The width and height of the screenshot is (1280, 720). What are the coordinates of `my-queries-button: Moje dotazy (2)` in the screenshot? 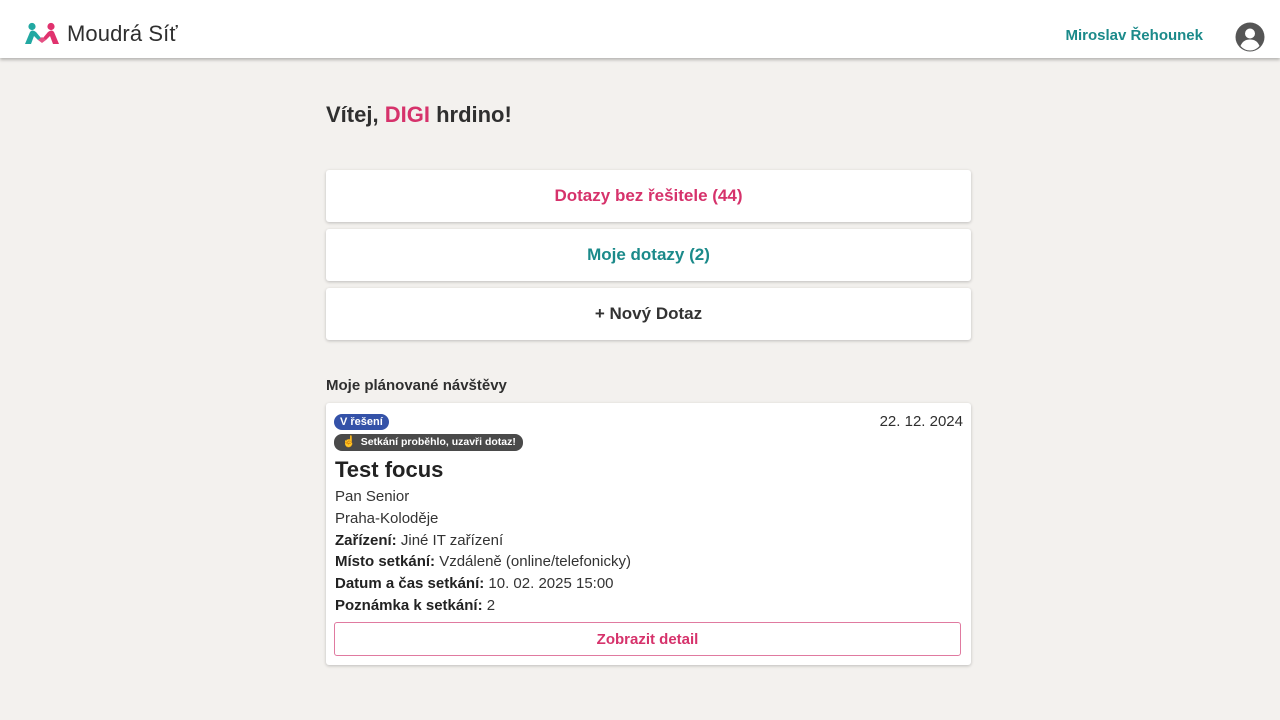 It's located at (648, 255).